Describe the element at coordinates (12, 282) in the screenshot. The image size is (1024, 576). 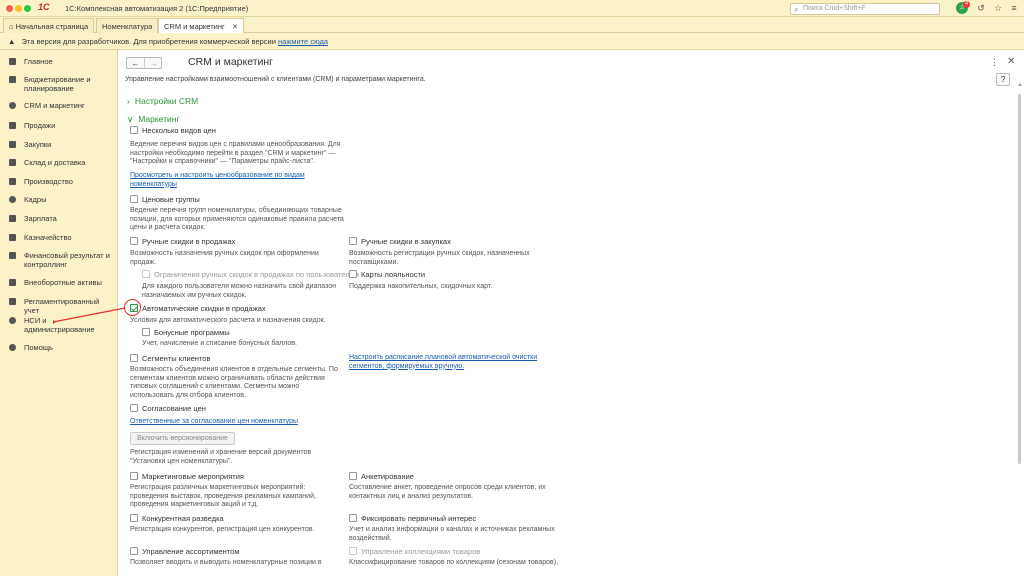
I see `assets-icon` at that location.